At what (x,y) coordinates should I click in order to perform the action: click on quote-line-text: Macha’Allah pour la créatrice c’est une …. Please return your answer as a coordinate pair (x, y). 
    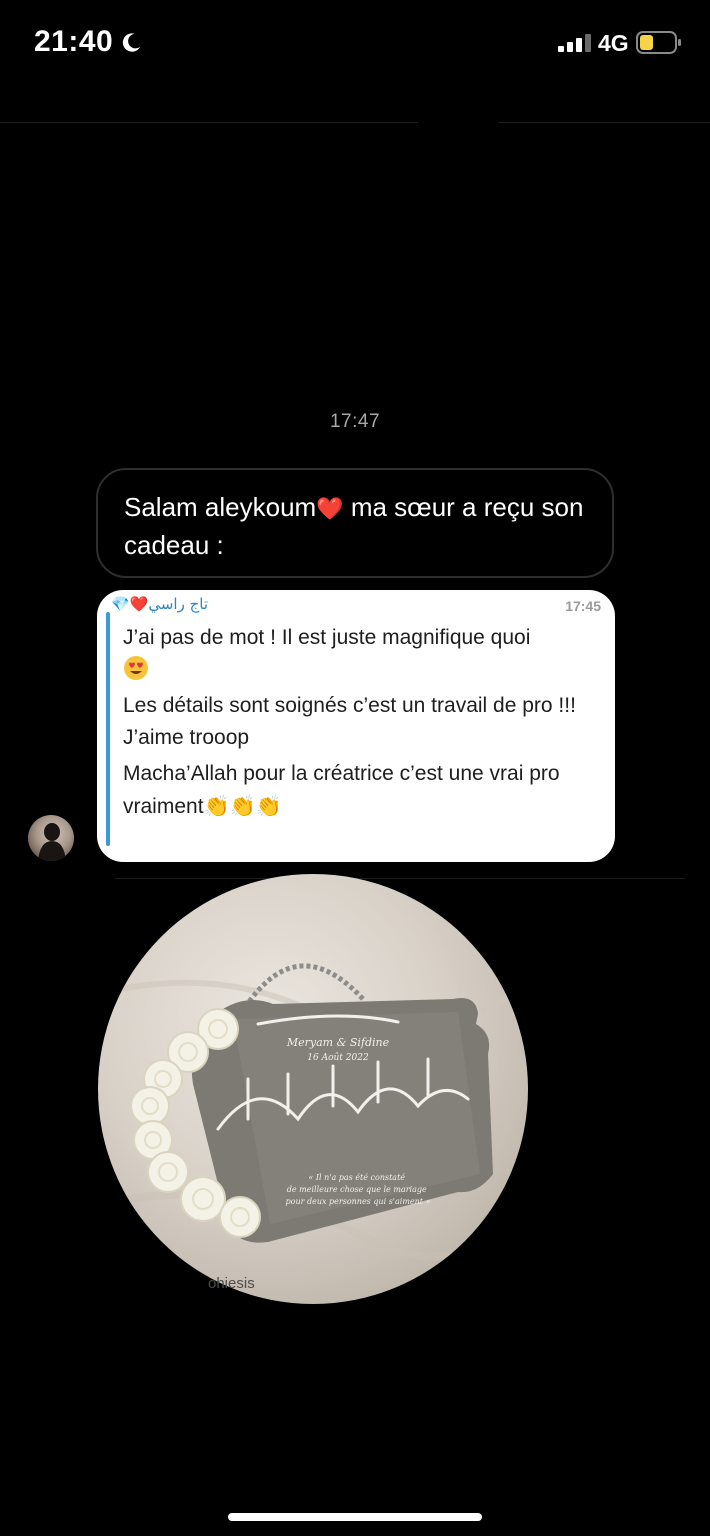
    Looking at the image, I should click on (341, 790).